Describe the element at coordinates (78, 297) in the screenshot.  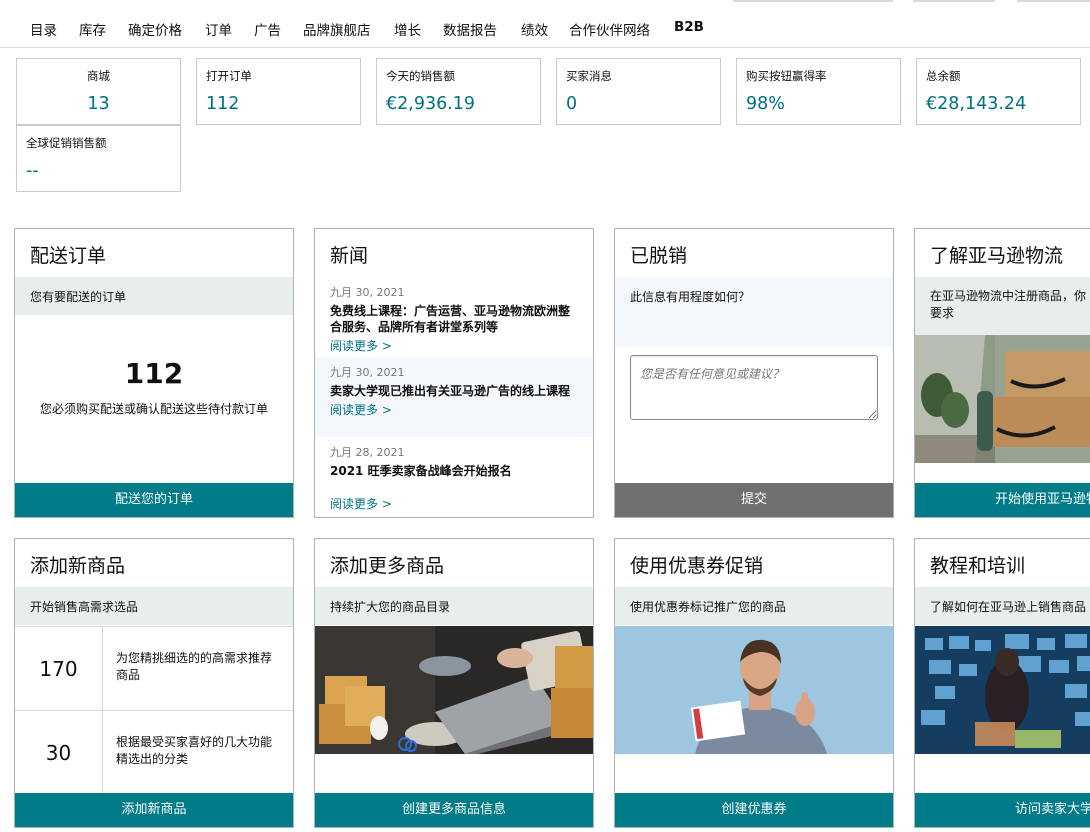
I see `card-subtitle: 您有要配送的订单` at that location.